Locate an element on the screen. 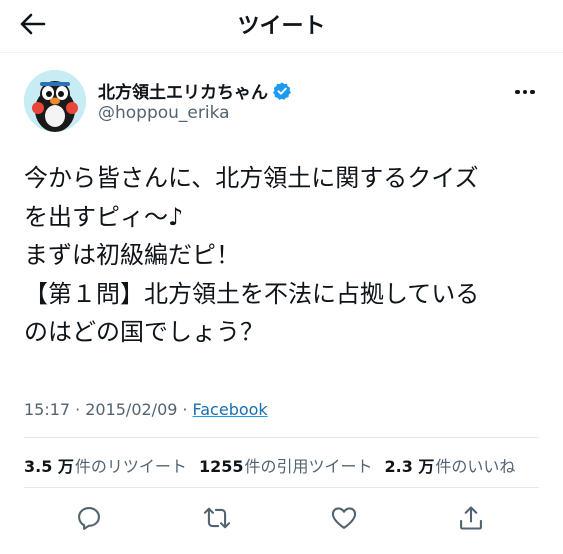 The image size is (563, 554). retweets-label: 件のリツイート is located at coordinates (130, 466).